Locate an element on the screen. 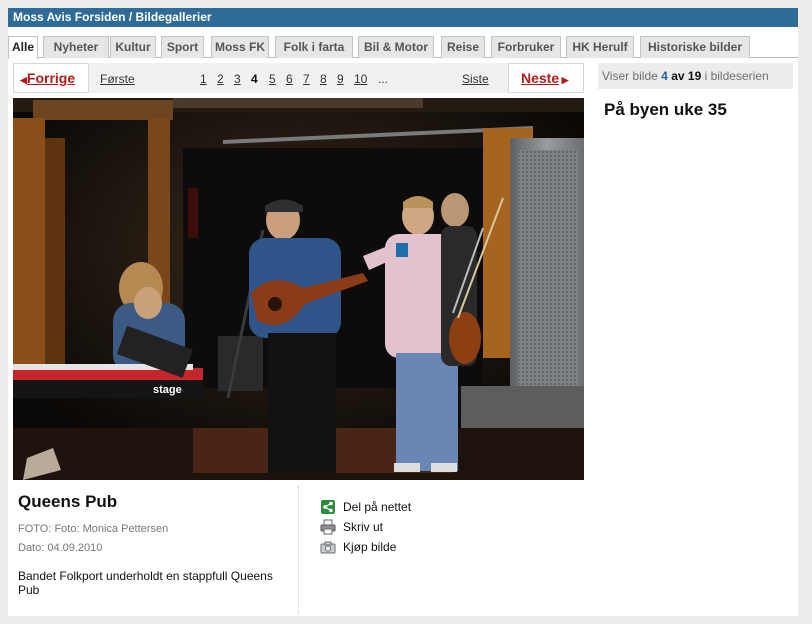 The image size is (812, 624). tab-hk-herulf: HK Herulf is located at coordinates (600, 47).